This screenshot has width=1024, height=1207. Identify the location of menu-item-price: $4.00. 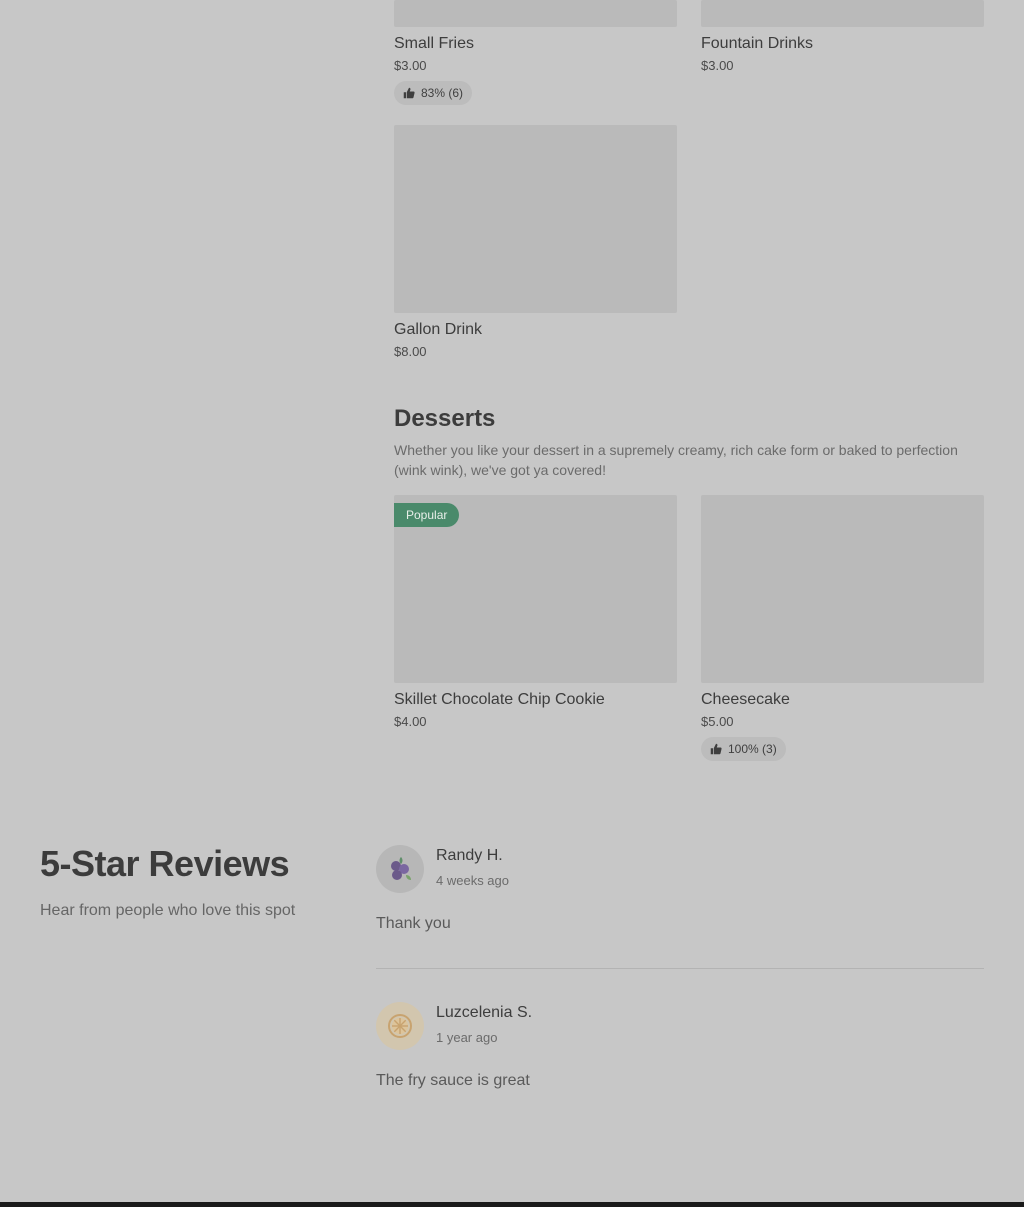
(410, 721).